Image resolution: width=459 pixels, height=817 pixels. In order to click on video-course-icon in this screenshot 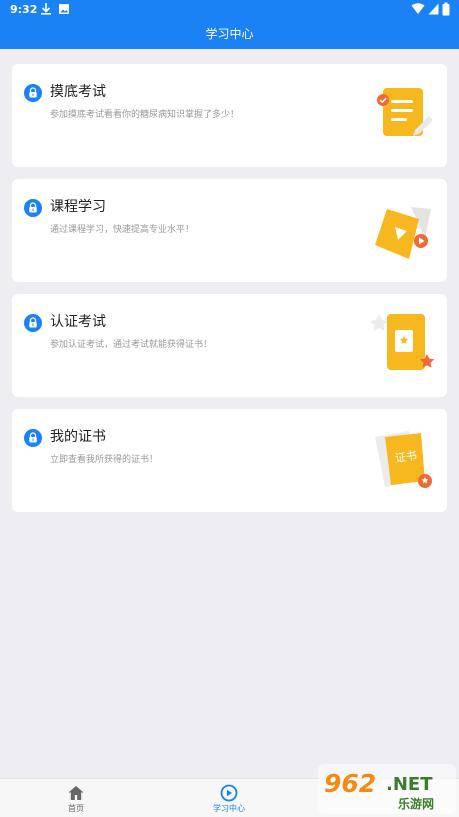, I will do `click(403, 233)`.